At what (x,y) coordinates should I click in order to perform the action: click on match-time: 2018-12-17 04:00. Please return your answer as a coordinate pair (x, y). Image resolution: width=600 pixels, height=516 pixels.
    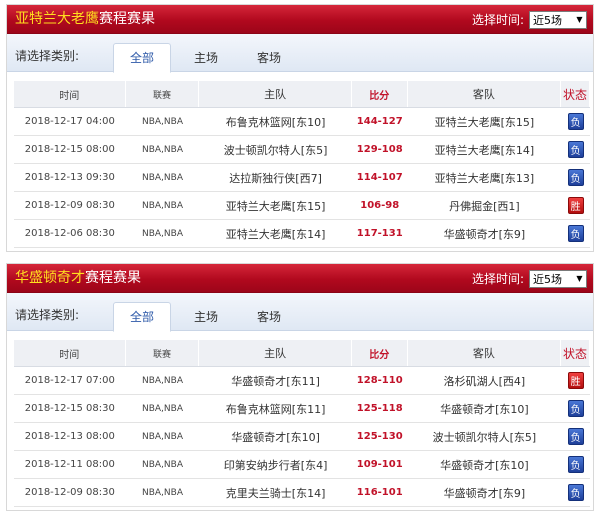
    Looking at the image, I should click on (69, 121).